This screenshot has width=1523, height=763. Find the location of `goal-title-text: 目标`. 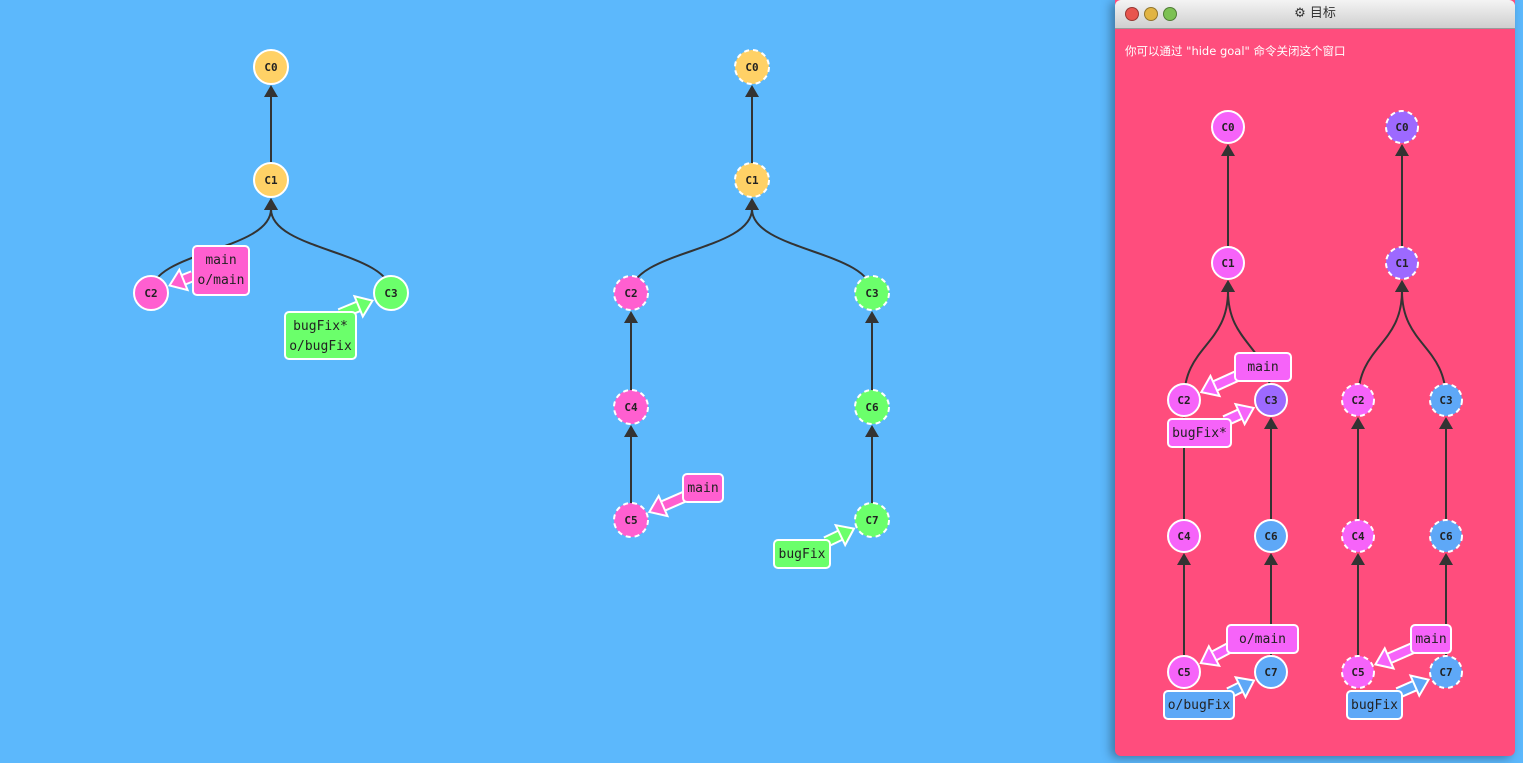

goal-title-text: 目标 is located at coordinates (1322, 13).